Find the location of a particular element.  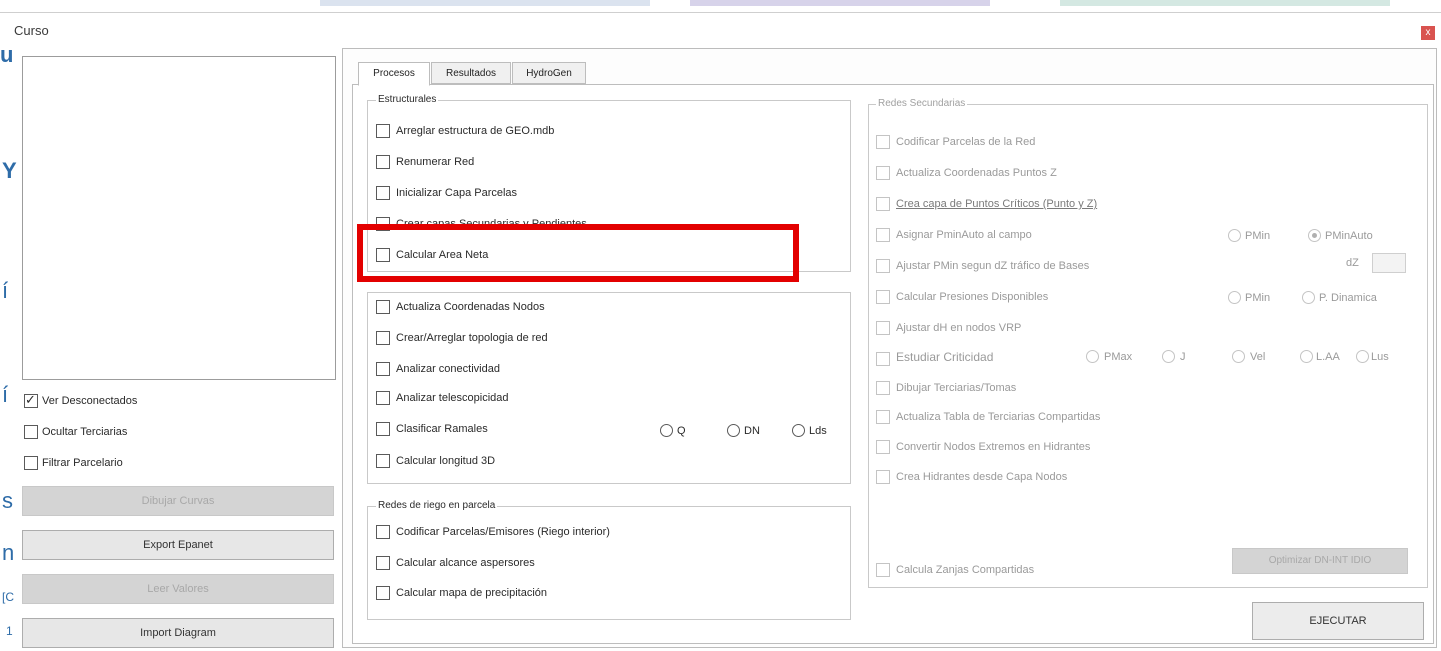

ver-desconectados-label: Ver Desconectados is located at coordinates (90, 401).